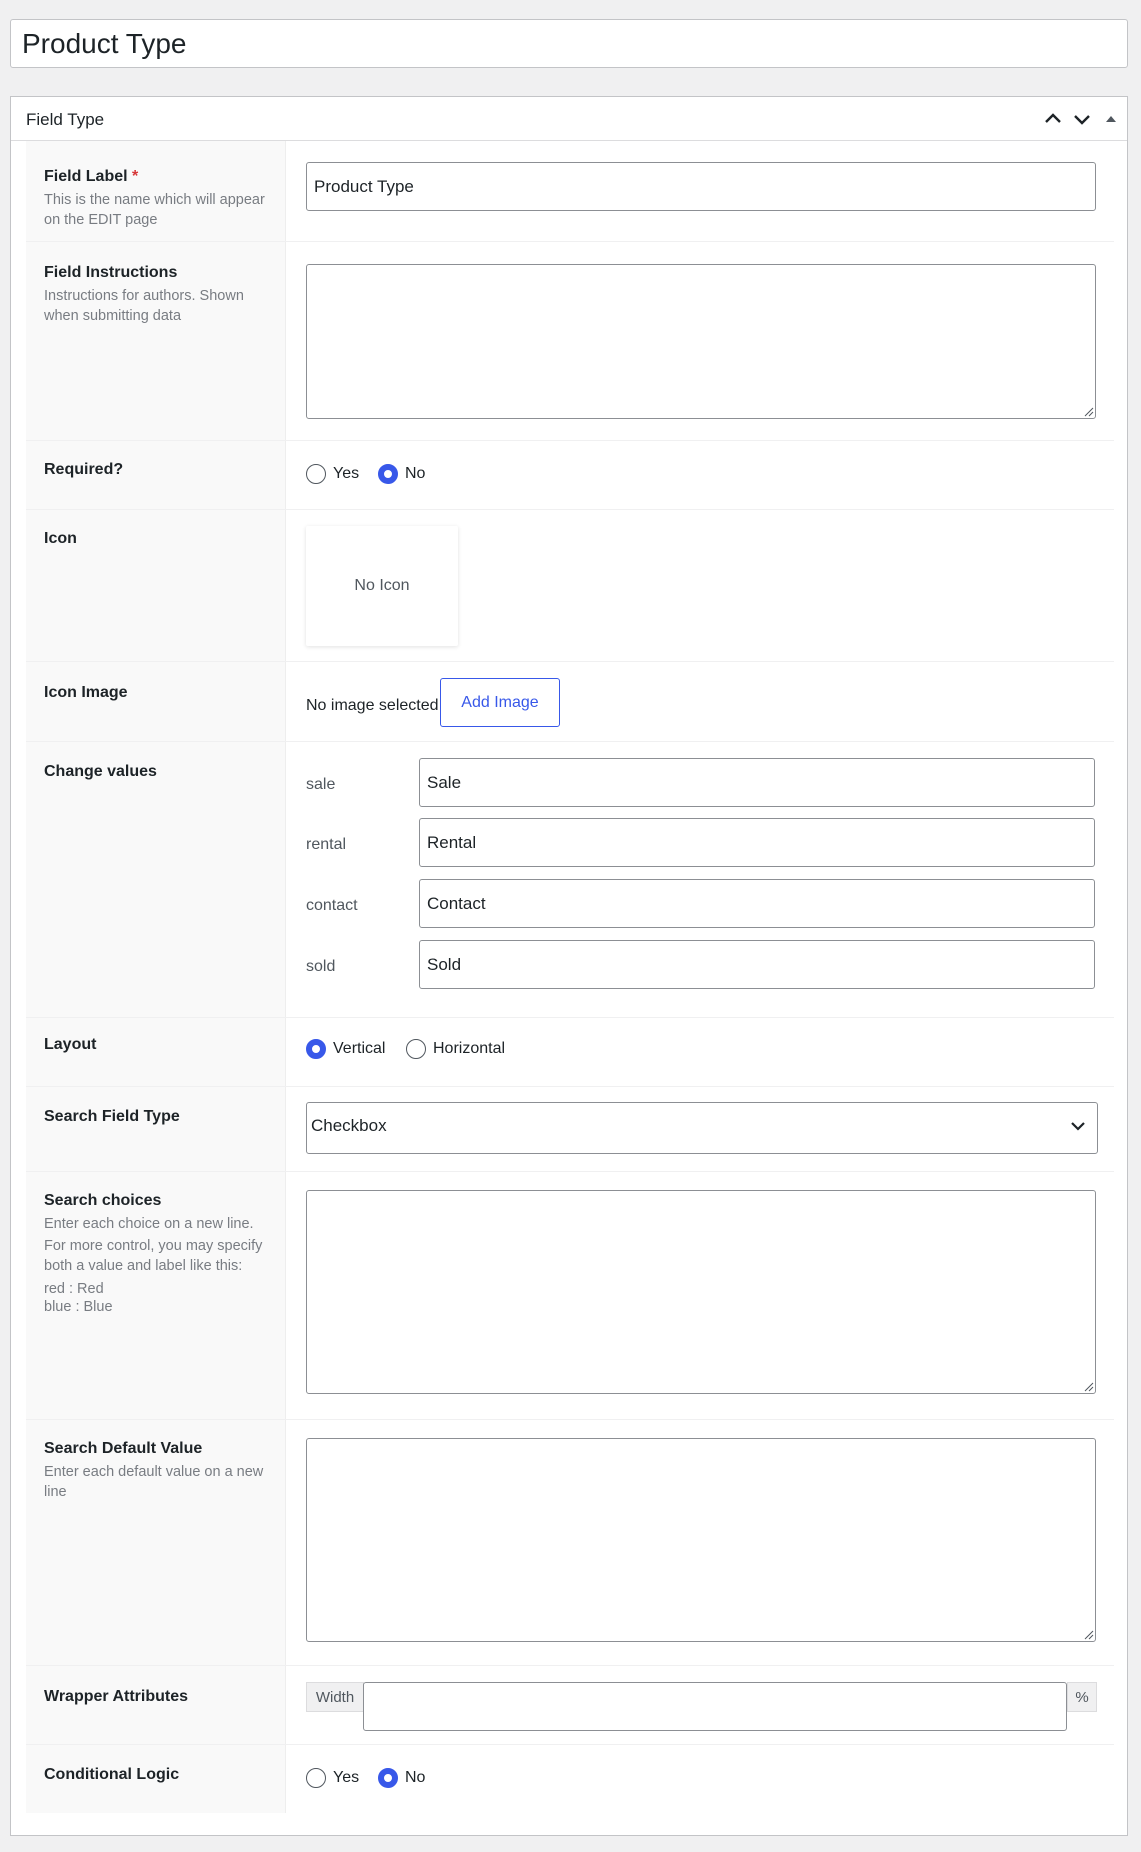  What do you see at coordinates (570, 1052) in the screenshot?
I see `row-layout: Layout Vertical Horizontal` at bounding box center [570, 1052].